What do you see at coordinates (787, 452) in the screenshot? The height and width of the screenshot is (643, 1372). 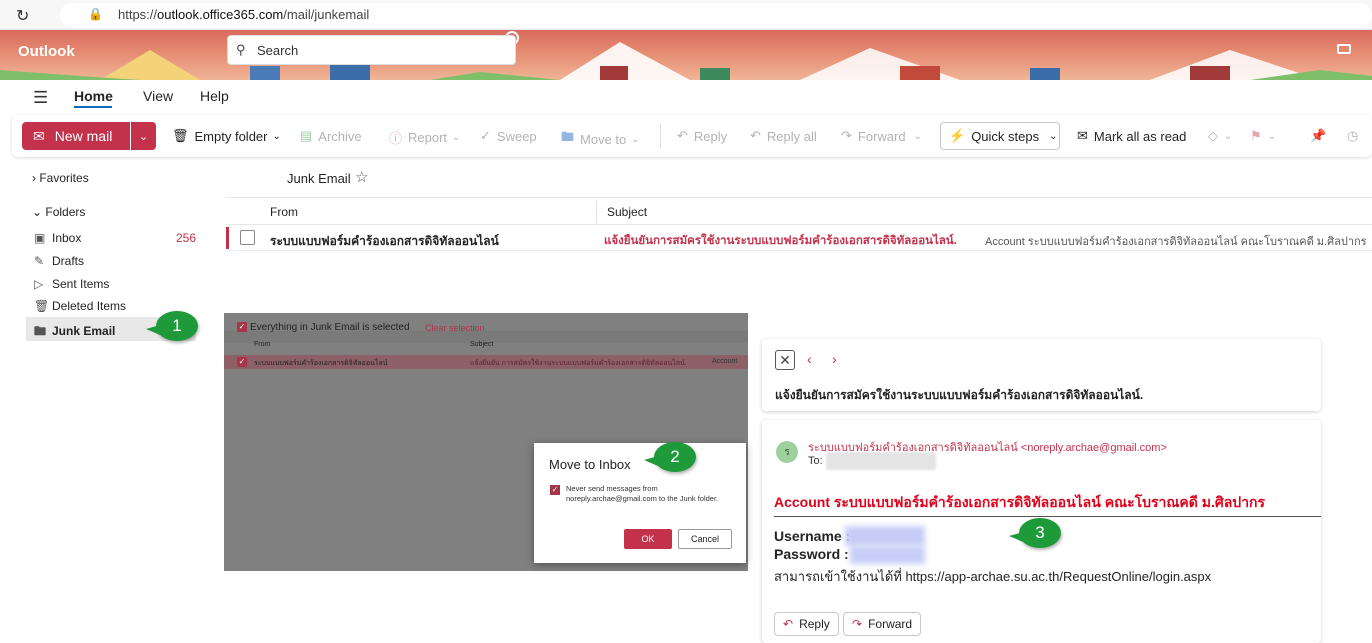 I see `avatar: ร` at bounding box center [787, 452].